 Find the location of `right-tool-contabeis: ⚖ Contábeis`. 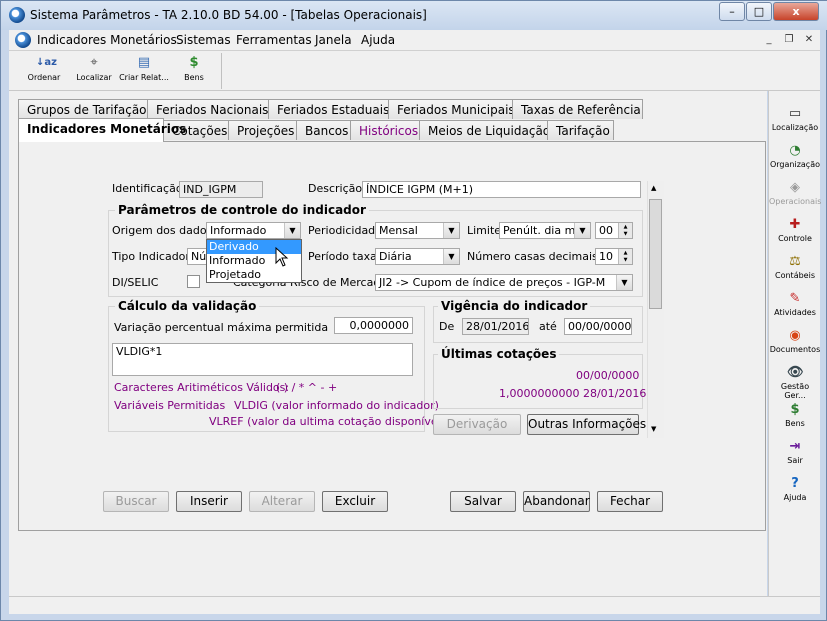

right-tool-contabeis: ⚖ Contábeis is located at coordinates (795, 267).